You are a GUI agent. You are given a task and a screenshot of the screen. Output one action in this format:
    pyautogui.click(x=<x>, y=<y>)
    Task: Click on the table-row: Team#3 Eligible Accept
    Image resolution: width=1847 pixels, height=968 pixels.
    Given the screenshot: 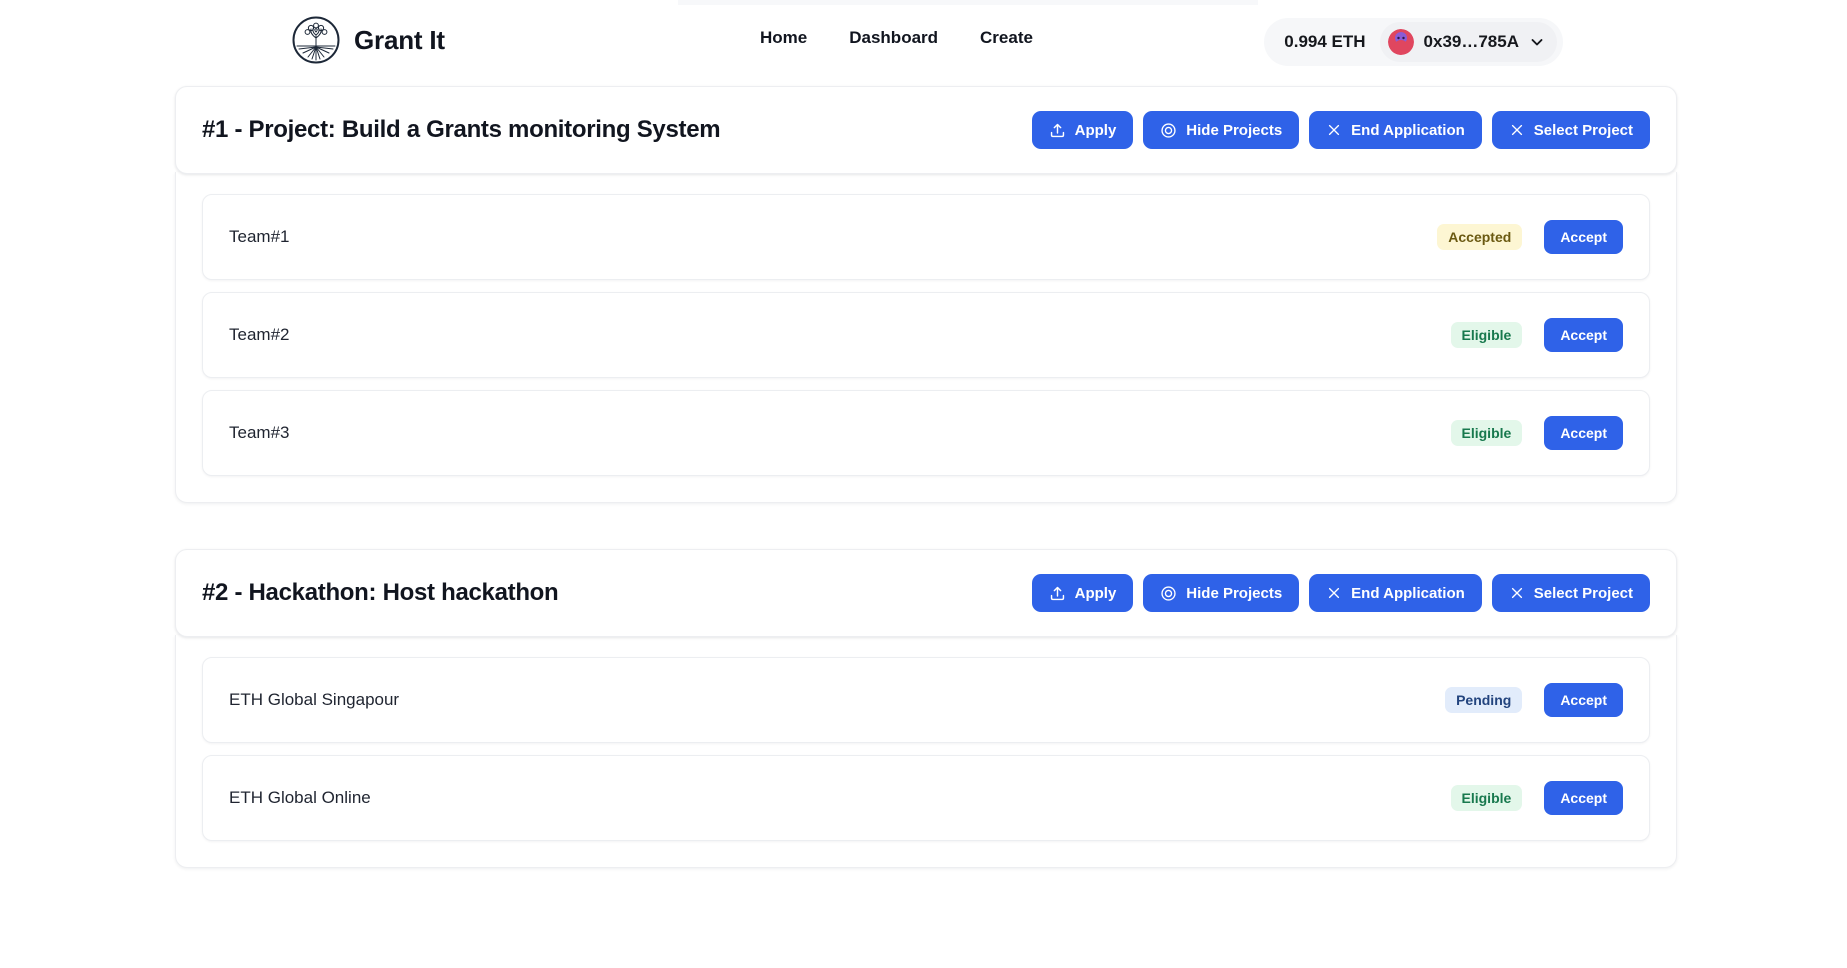 What is the action you would take?
    pyautogui.click(x=926, y=433)
    